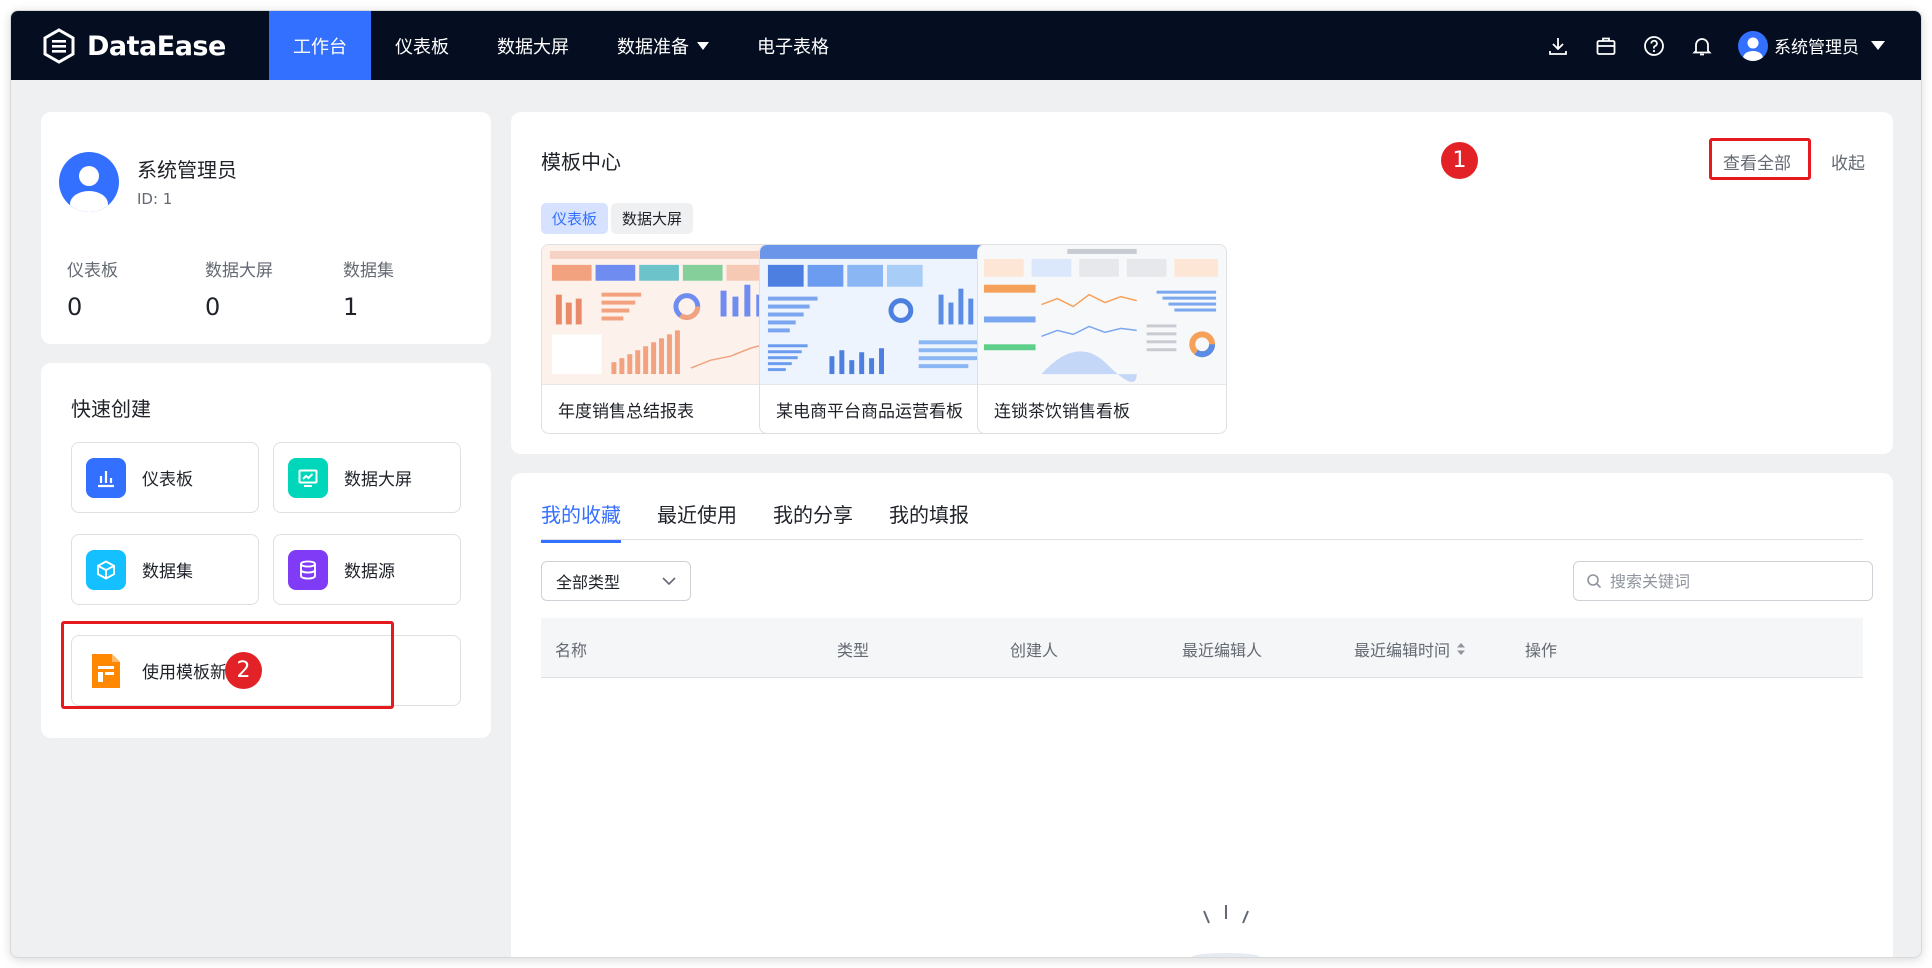 The image size is (1932, 968). I want to click on search-box, so click(1723, 581).